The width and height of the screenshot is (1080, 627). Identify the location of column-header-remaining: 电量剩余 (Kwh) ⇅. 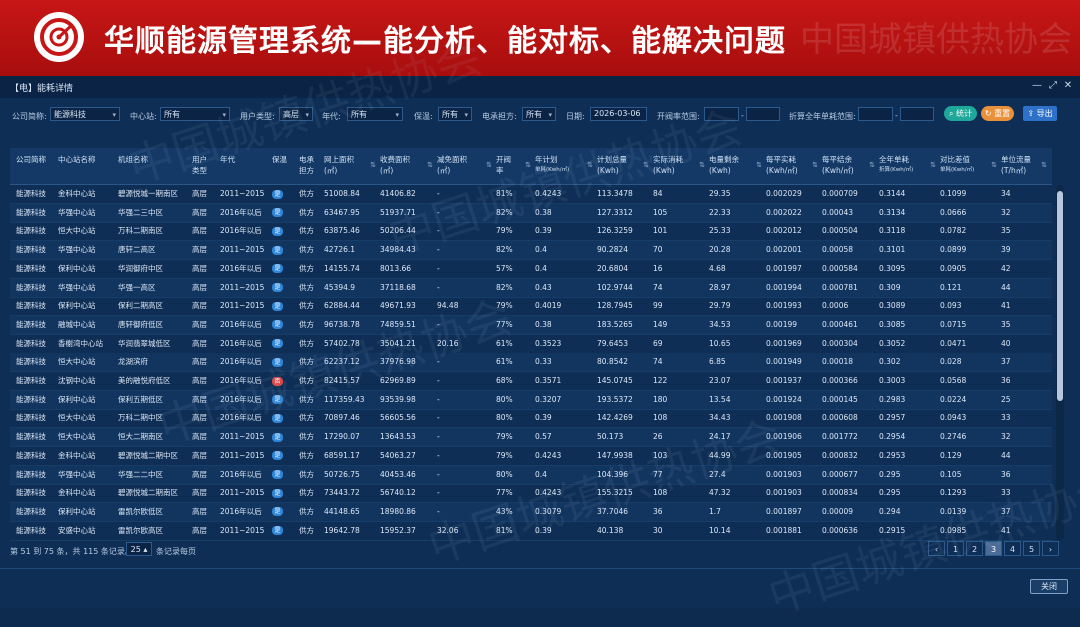
(737, 166).